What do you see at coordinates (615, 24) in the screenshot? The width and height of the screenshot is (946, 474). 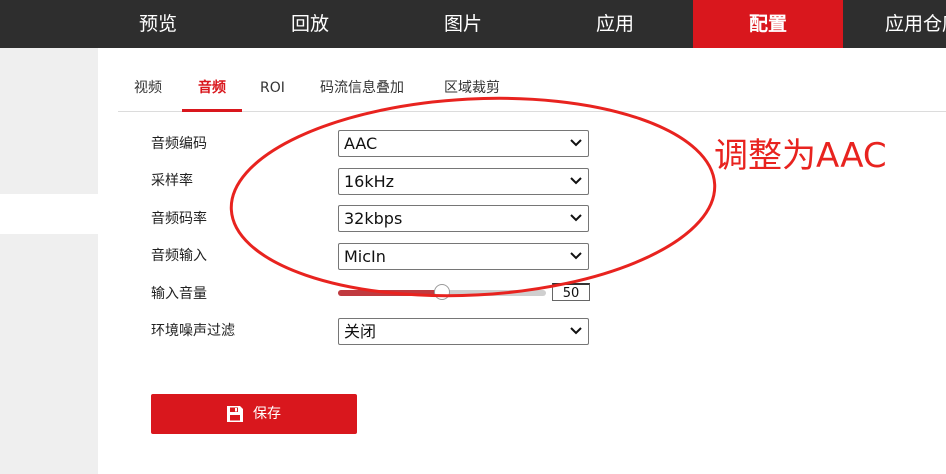 I see `nav-application: 应用` at bounding box center [615, 24].